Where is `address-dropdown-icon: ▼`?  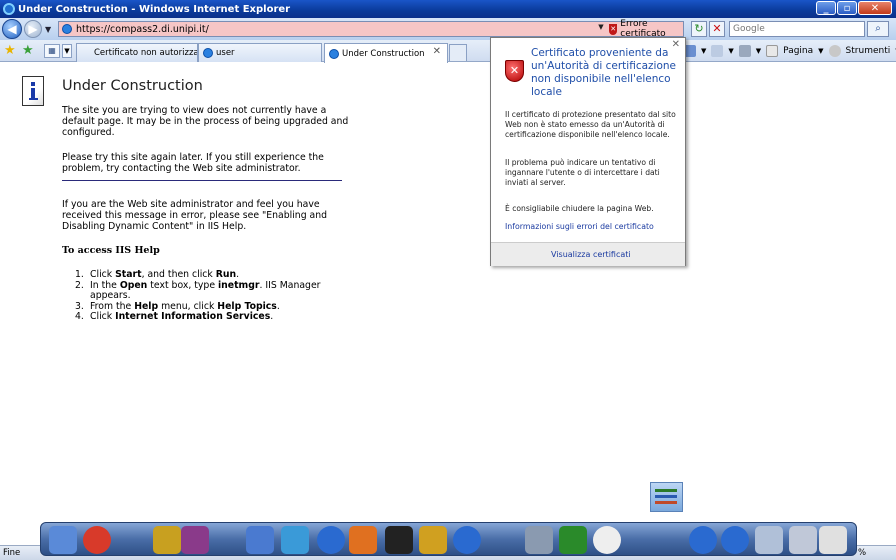
address-dropdown-icon: ▼ is located at coordinates (601, 29).